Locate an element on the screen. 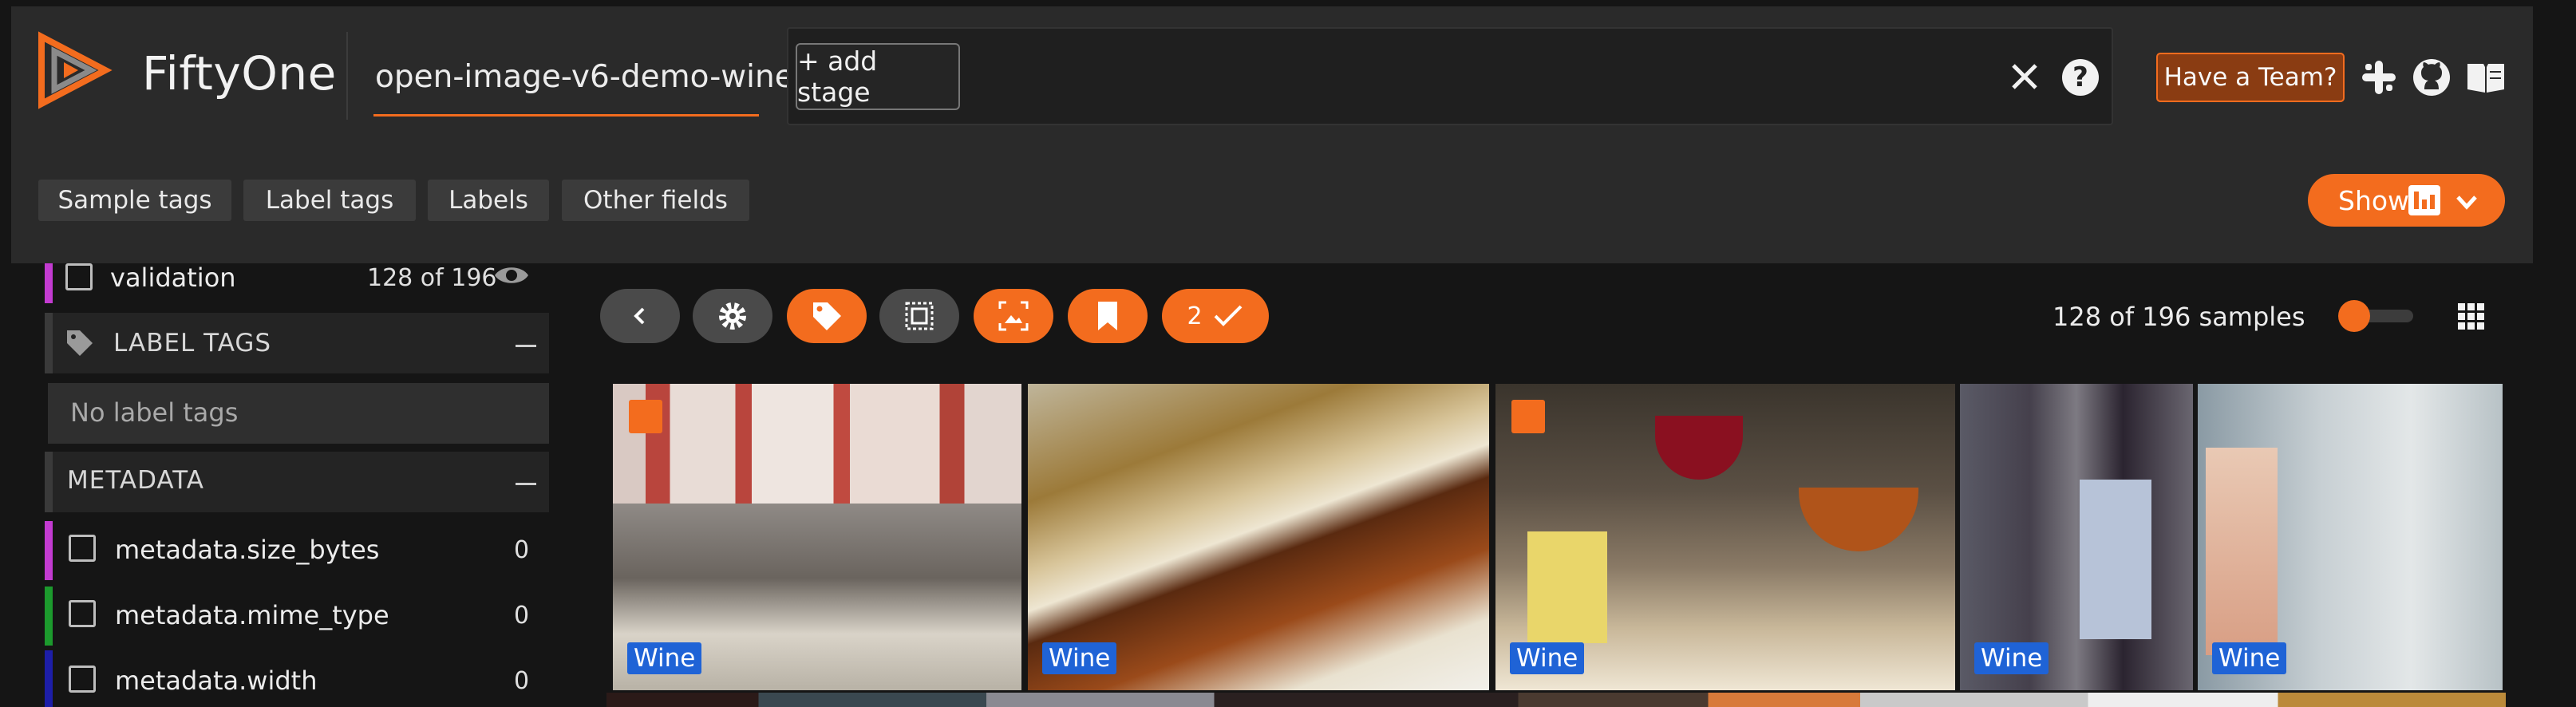 The height and width of the screenshot is (707, 2576). eye-icon is located at coordinates (511, 275).